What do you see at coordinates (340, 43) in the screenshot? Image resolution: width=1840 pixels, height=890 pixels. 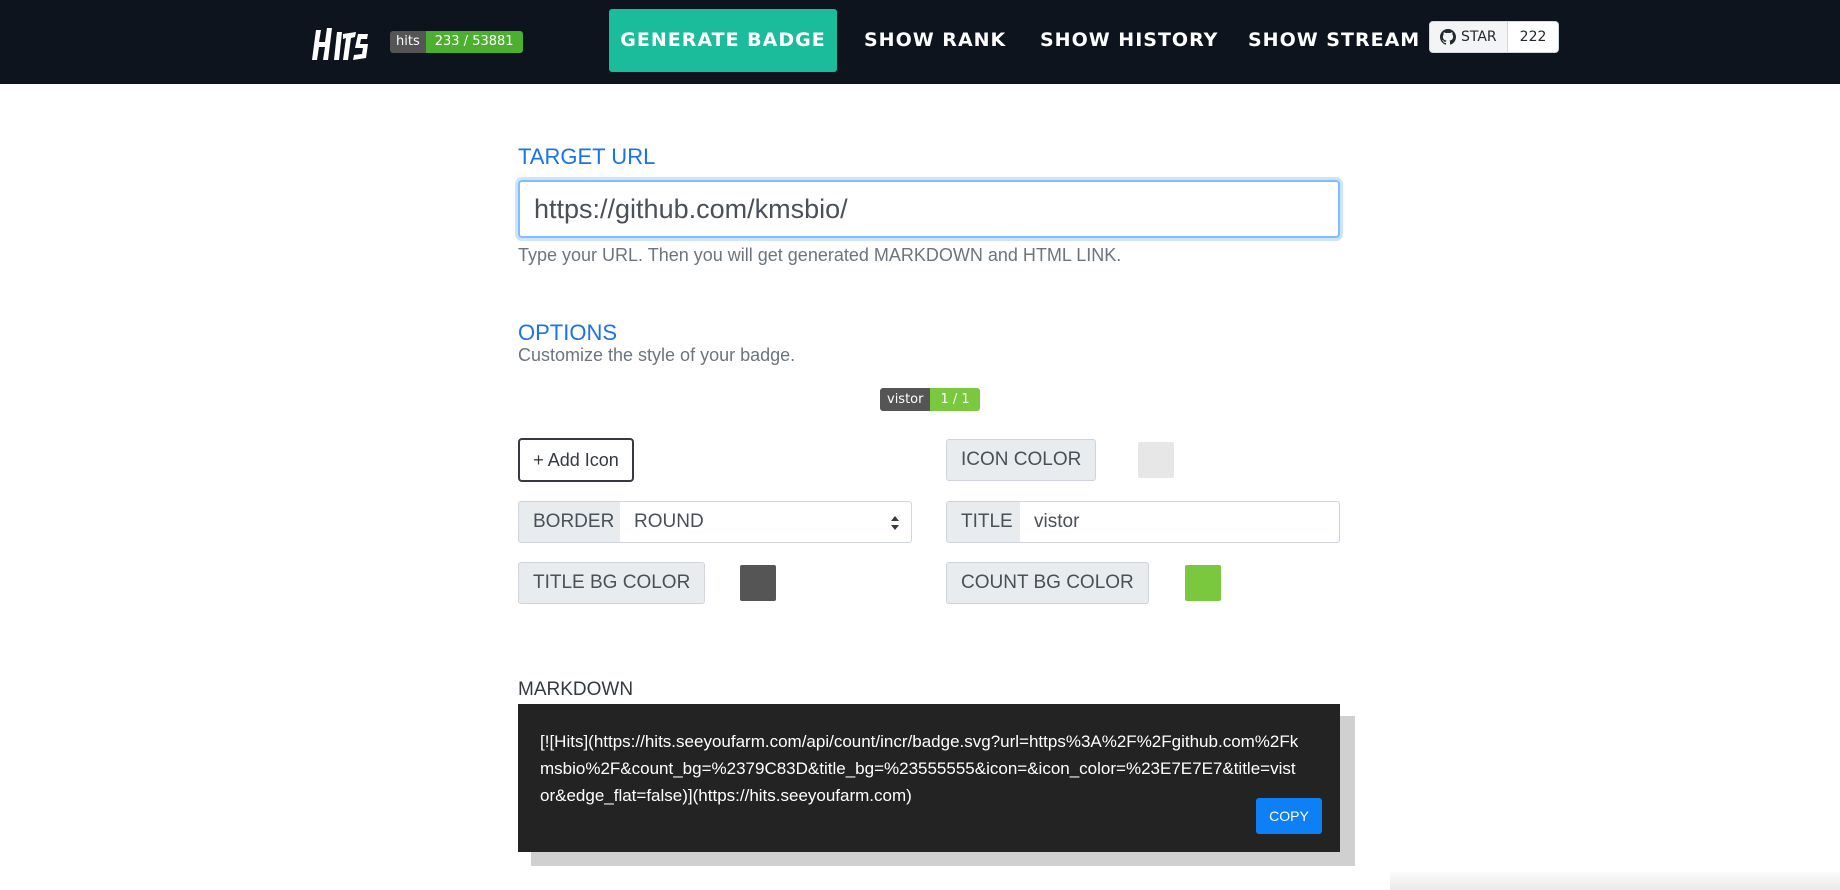 I see `hits-logo-icon` at bounding box center [340, 43].